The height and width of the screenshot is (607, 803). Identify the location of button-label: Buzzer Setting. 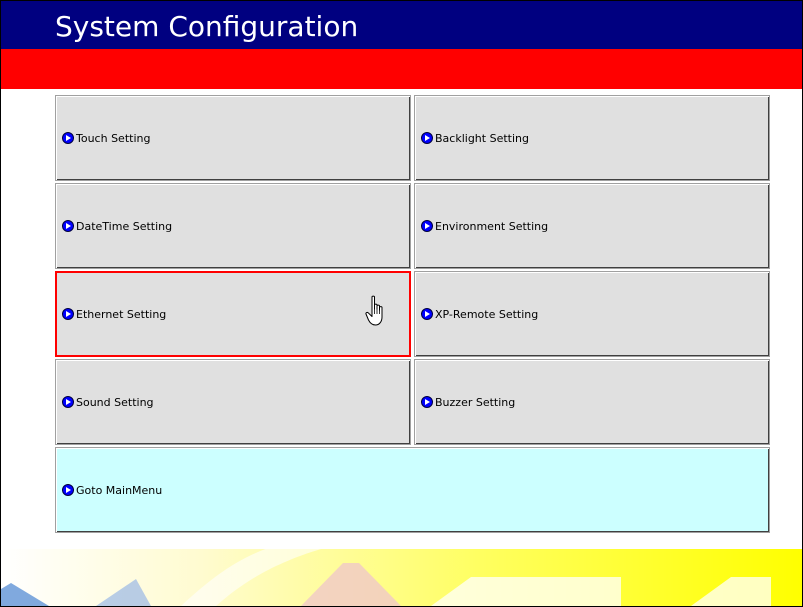
(475, 402).